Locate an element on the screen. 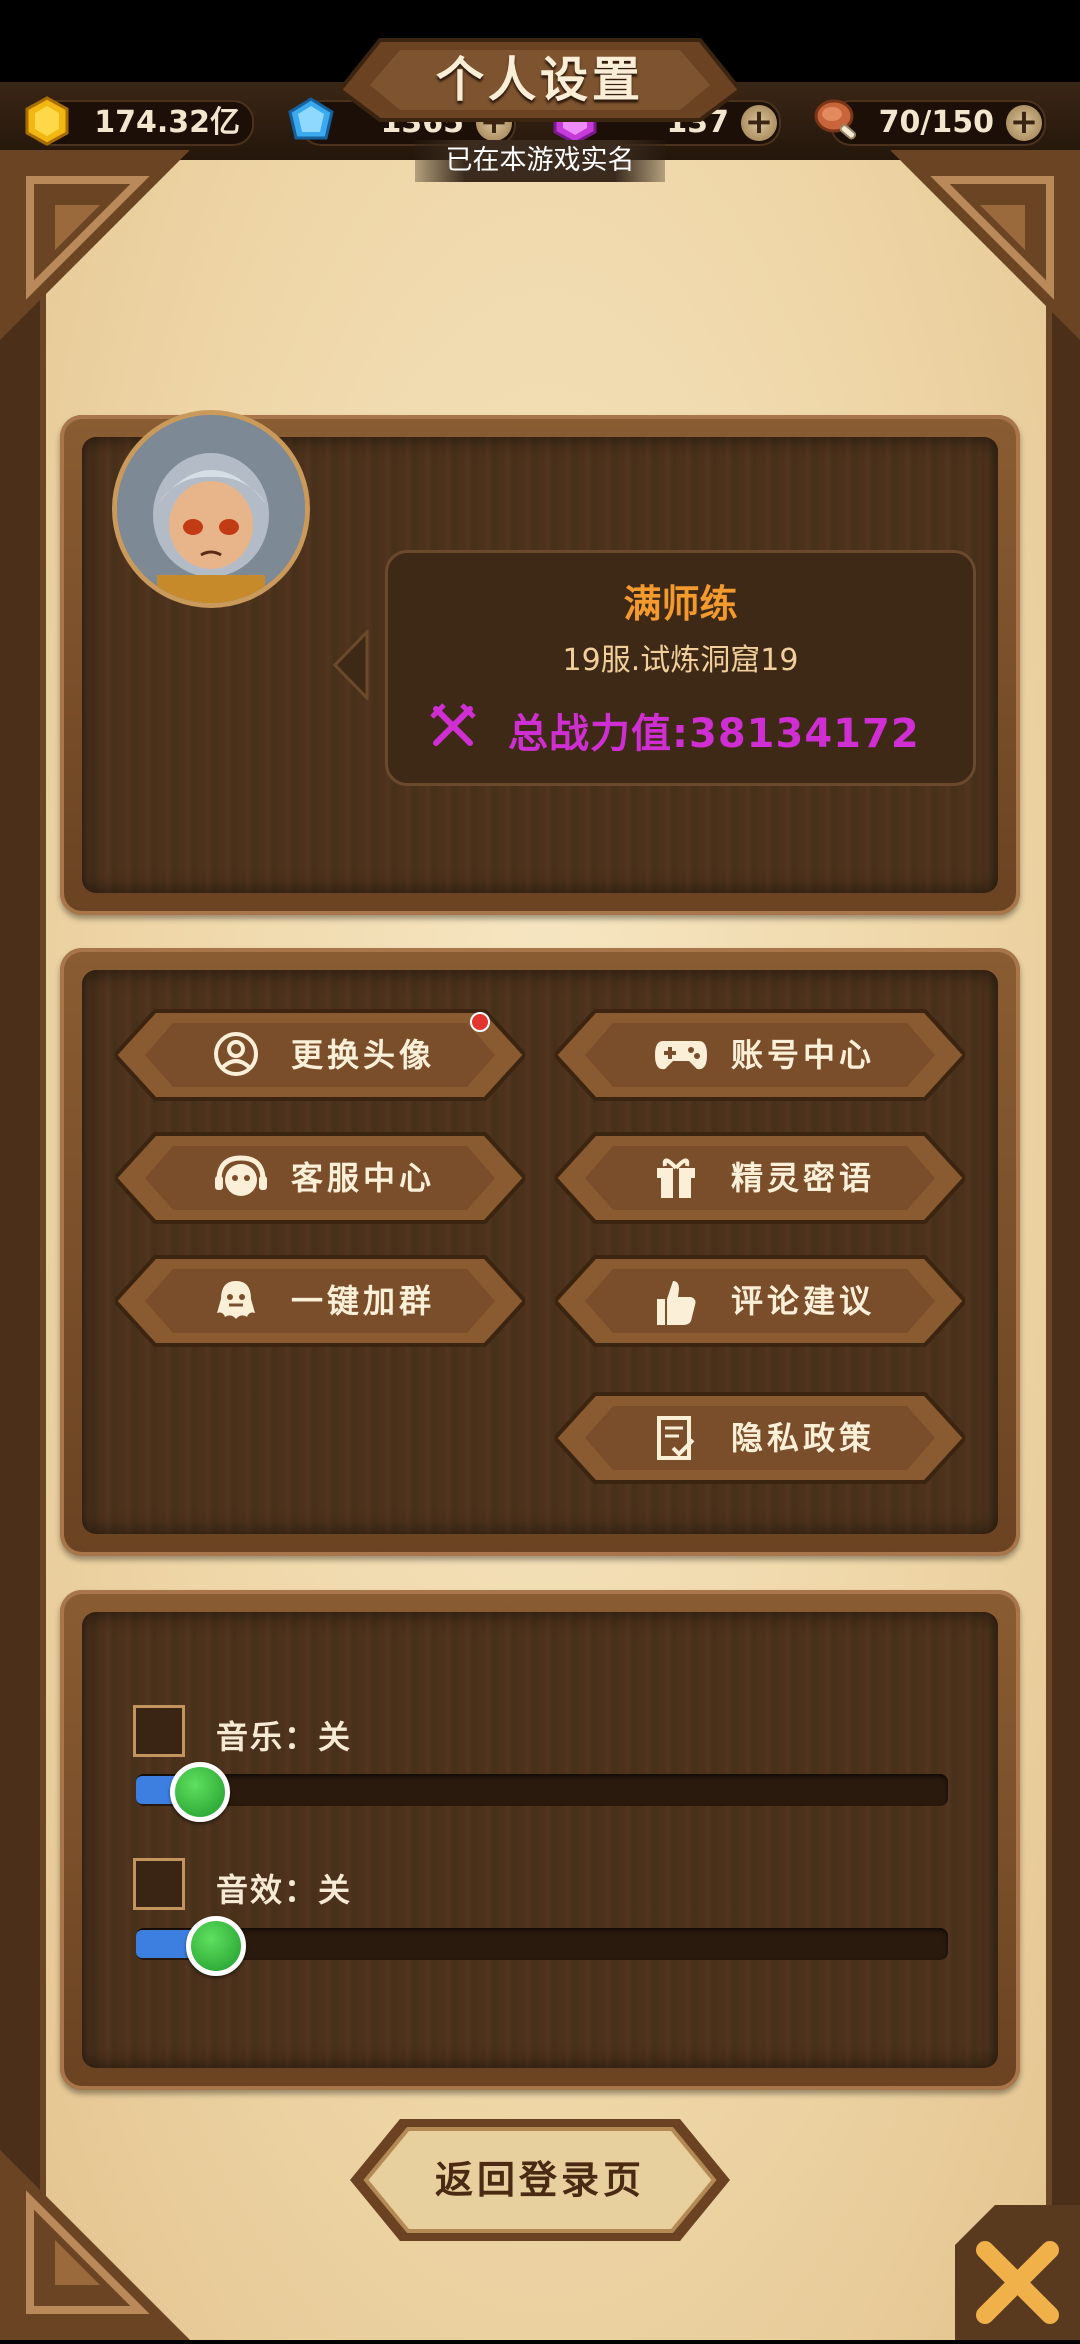 The width and height of the screenshot is (1080, 2344). customer-service-button: 客服中心 is located at coordinates (320, 1178).